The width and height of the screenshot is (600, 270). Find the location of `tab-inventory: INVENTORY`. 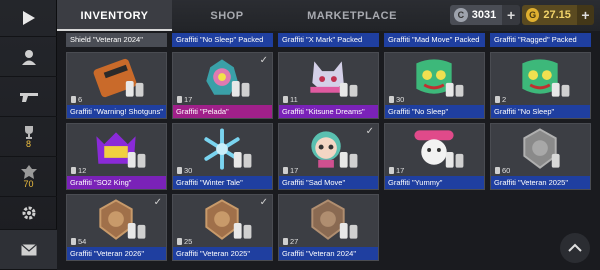

tab-inventory: INVENTORY is located at coordinates (114, 15).